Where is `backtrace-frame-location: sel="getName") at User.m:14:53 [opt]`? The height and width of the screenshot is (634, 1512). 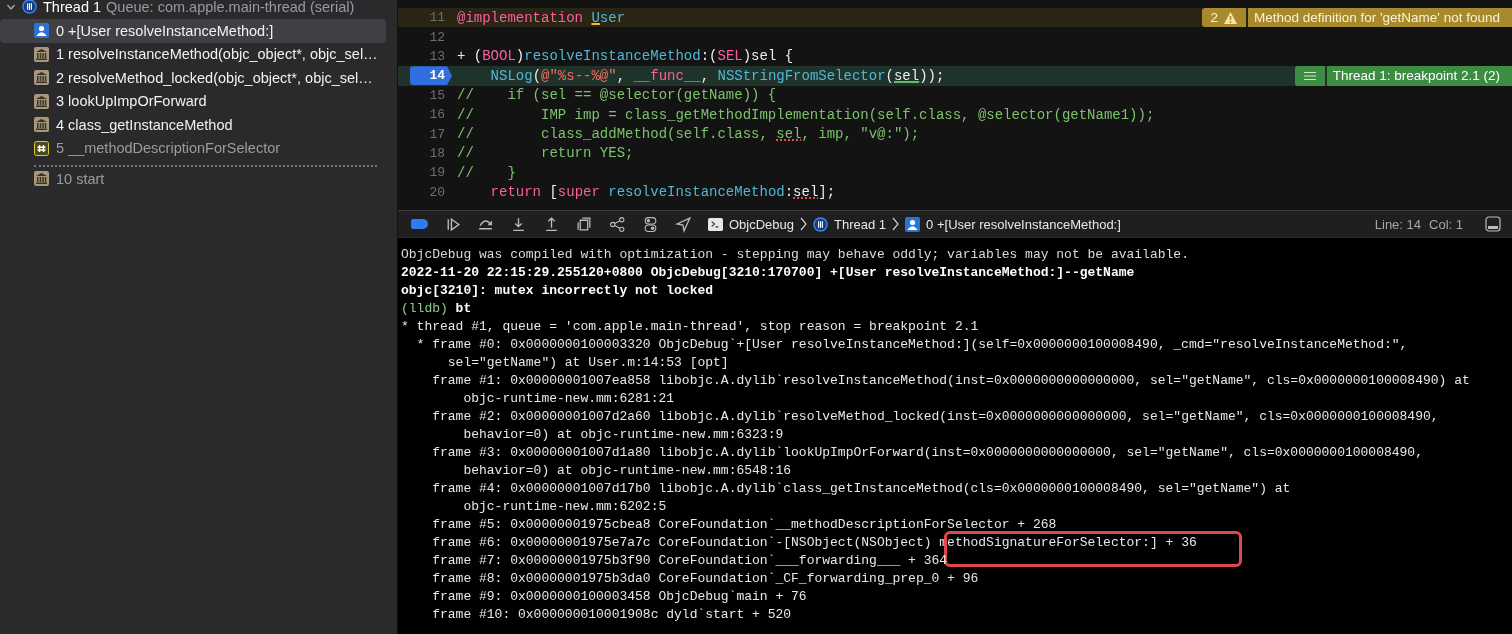
backtrace-frame-location: sel="getName") at User.m:14:53 [opt] is located at coordinates (588, 363).